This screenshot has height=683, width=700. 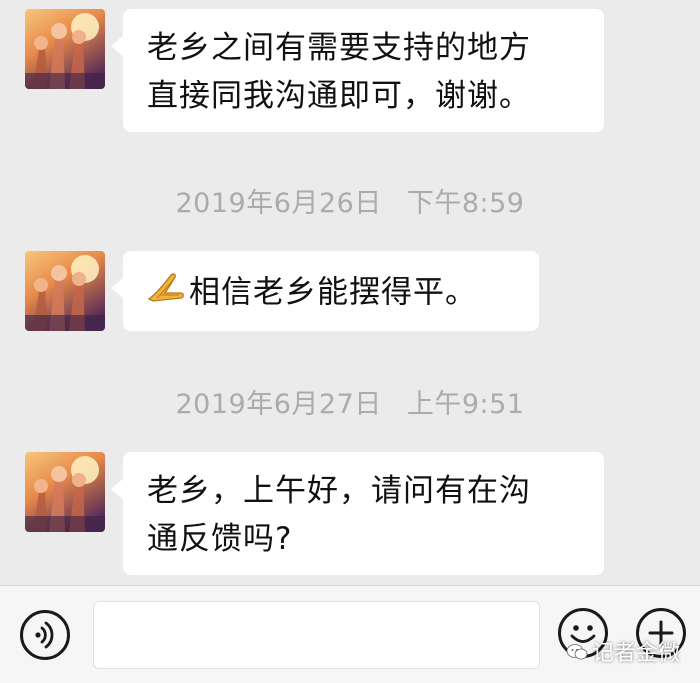 I want to click on folded-hands-emoji-icon, so click(x=166, y=293).